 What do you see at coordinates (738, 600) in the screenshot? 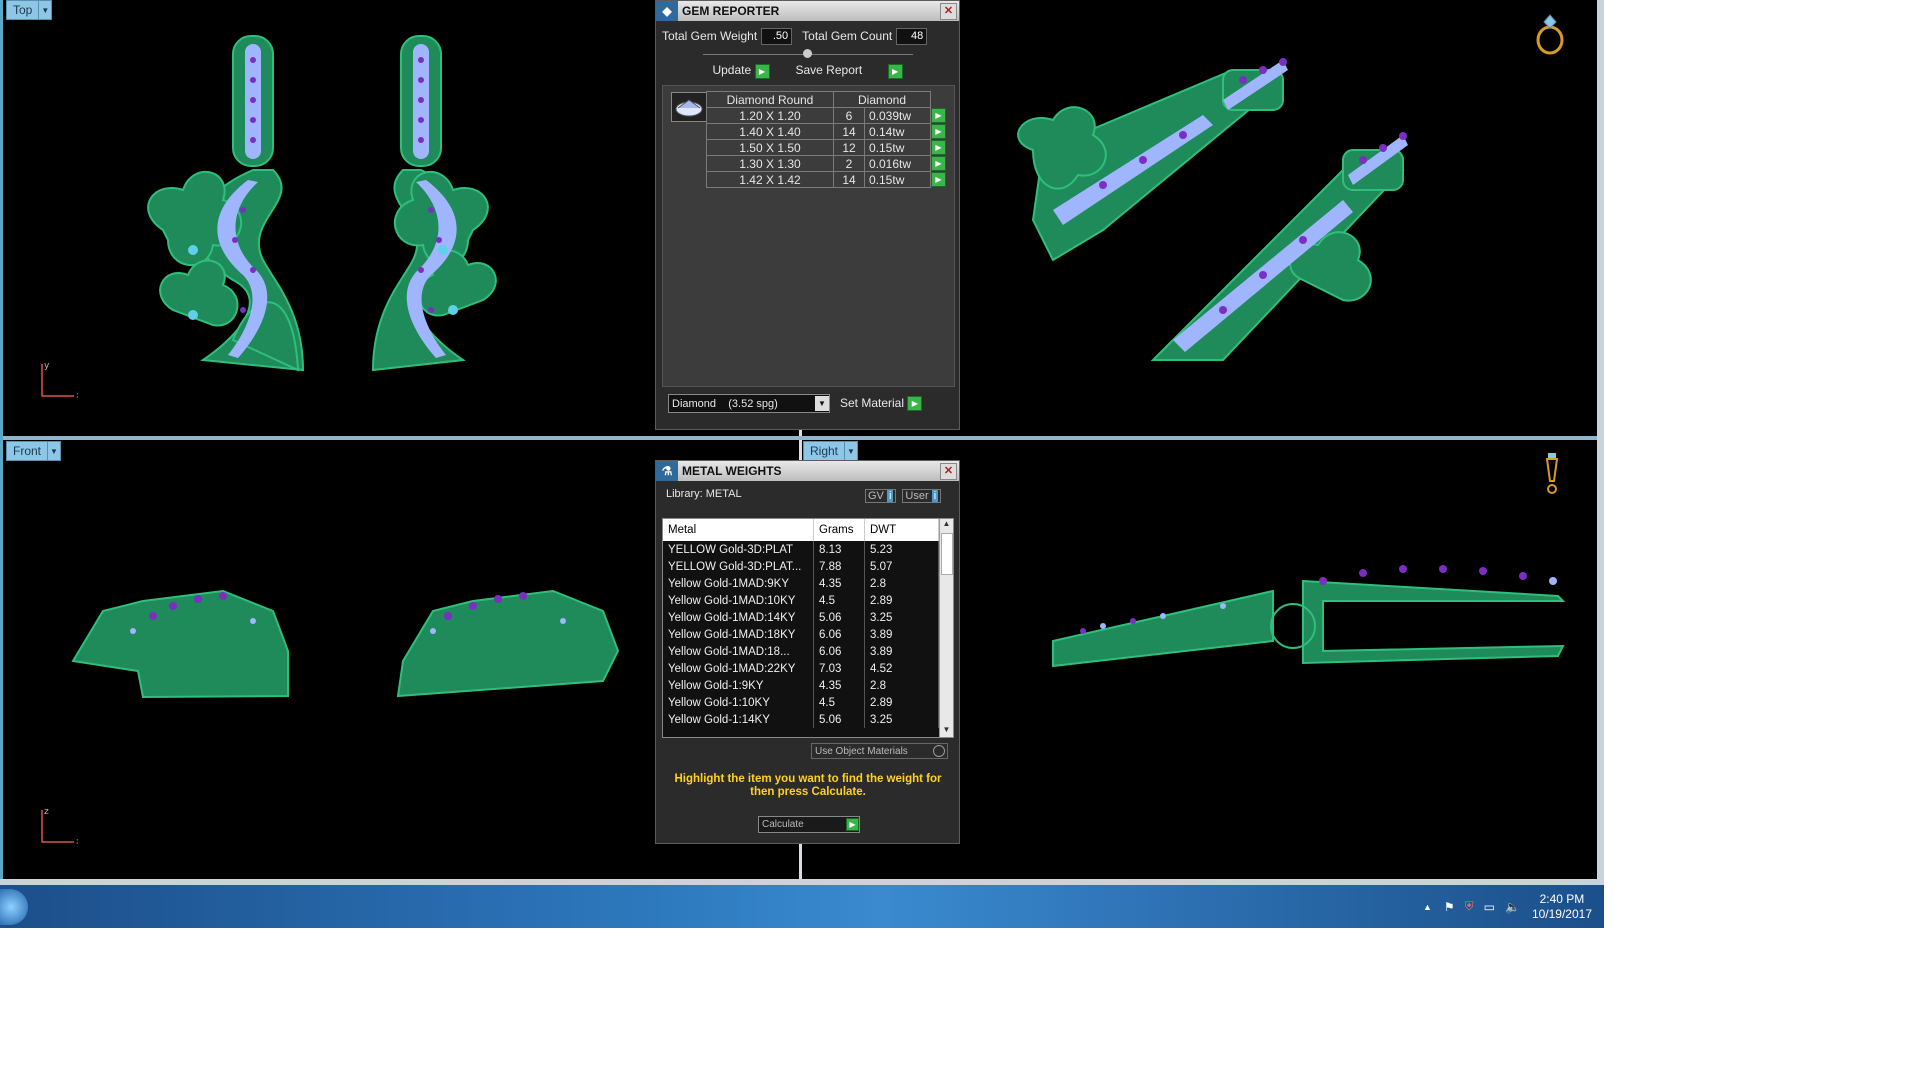
I see `metal-name: Yellow Gold-1MAD:10KY` at bounding box center [738, 600].